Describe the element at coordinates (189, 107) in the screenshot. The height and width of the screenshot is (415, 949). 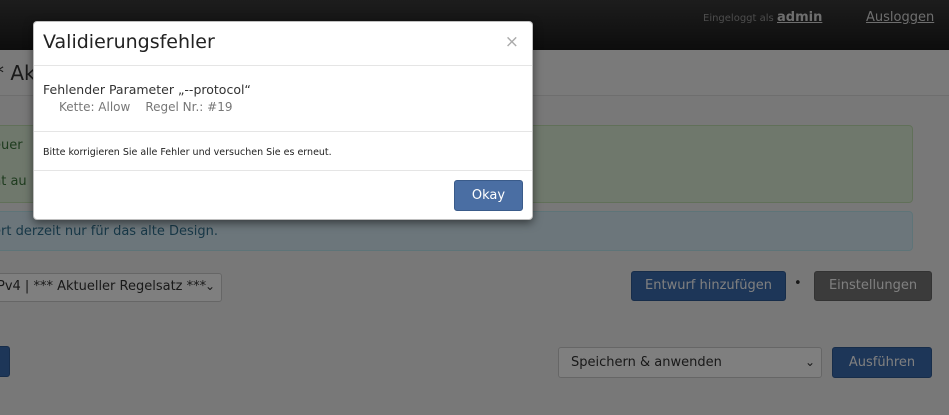
I see `error-rule-number: Regel Nr.: #19` at that location.